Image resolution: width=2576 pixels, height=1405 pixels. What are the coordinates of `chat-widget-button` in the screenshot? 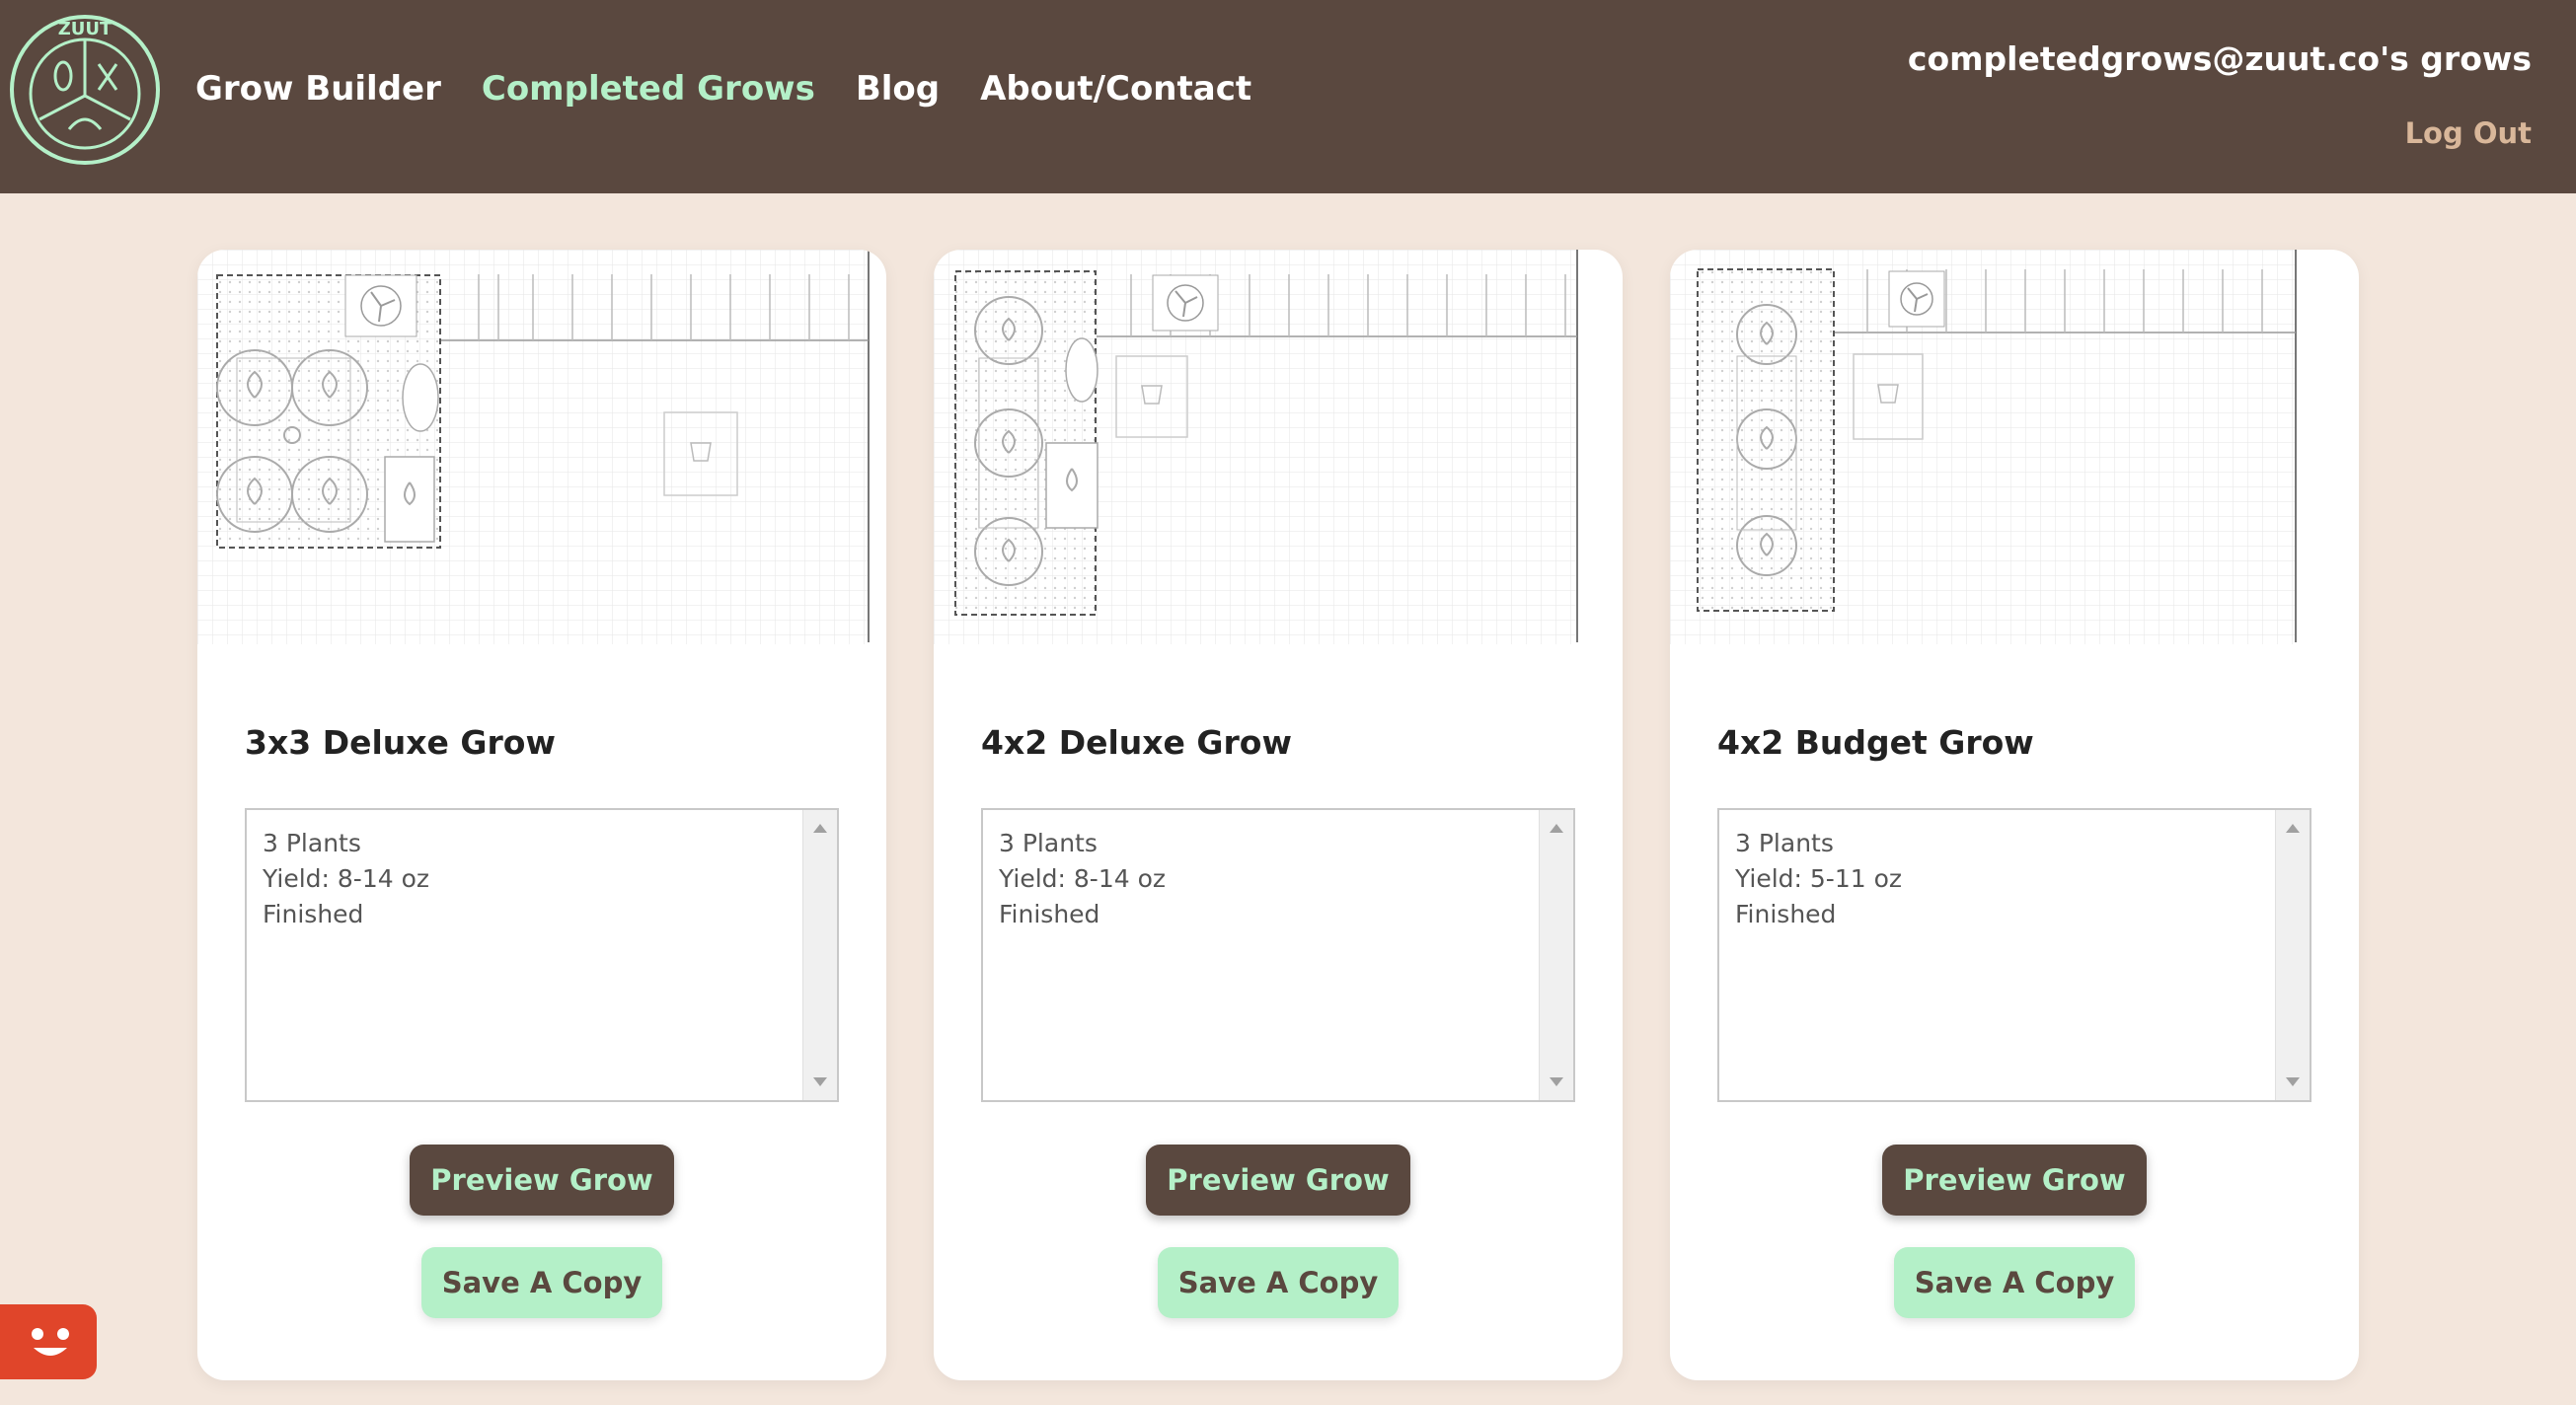 It's located at (48, 1341).